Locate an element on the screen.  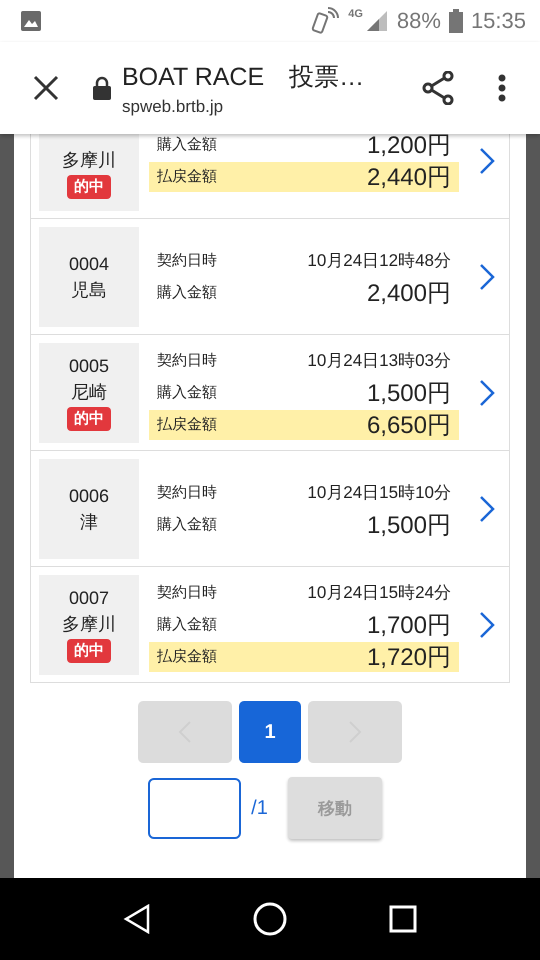
page-total: /1 is located at coordinates (259, 808).